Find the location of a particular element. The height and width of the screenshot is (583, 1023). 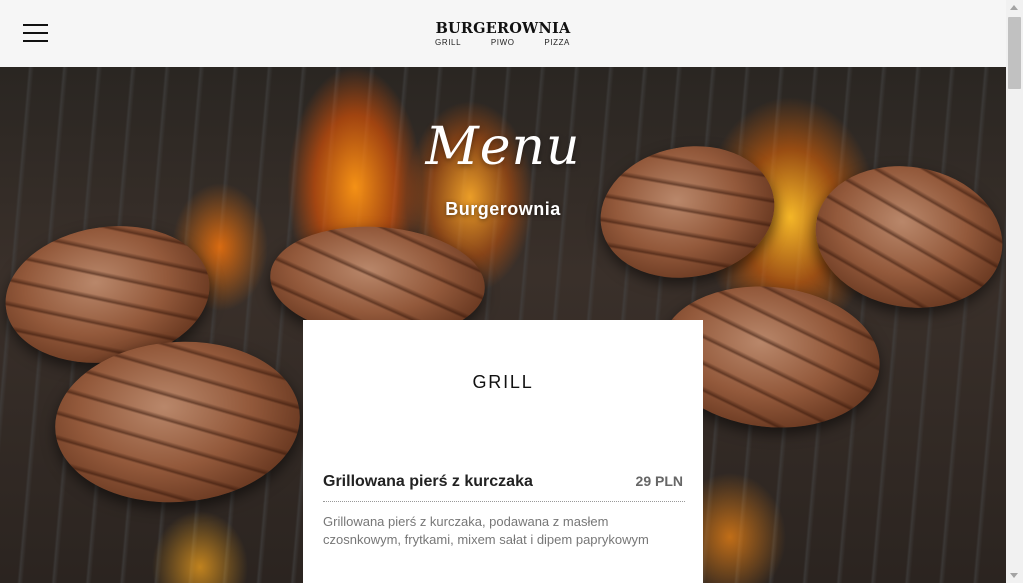

logo-tagline-piwo: PIWO is located at coordinates (502, 42).